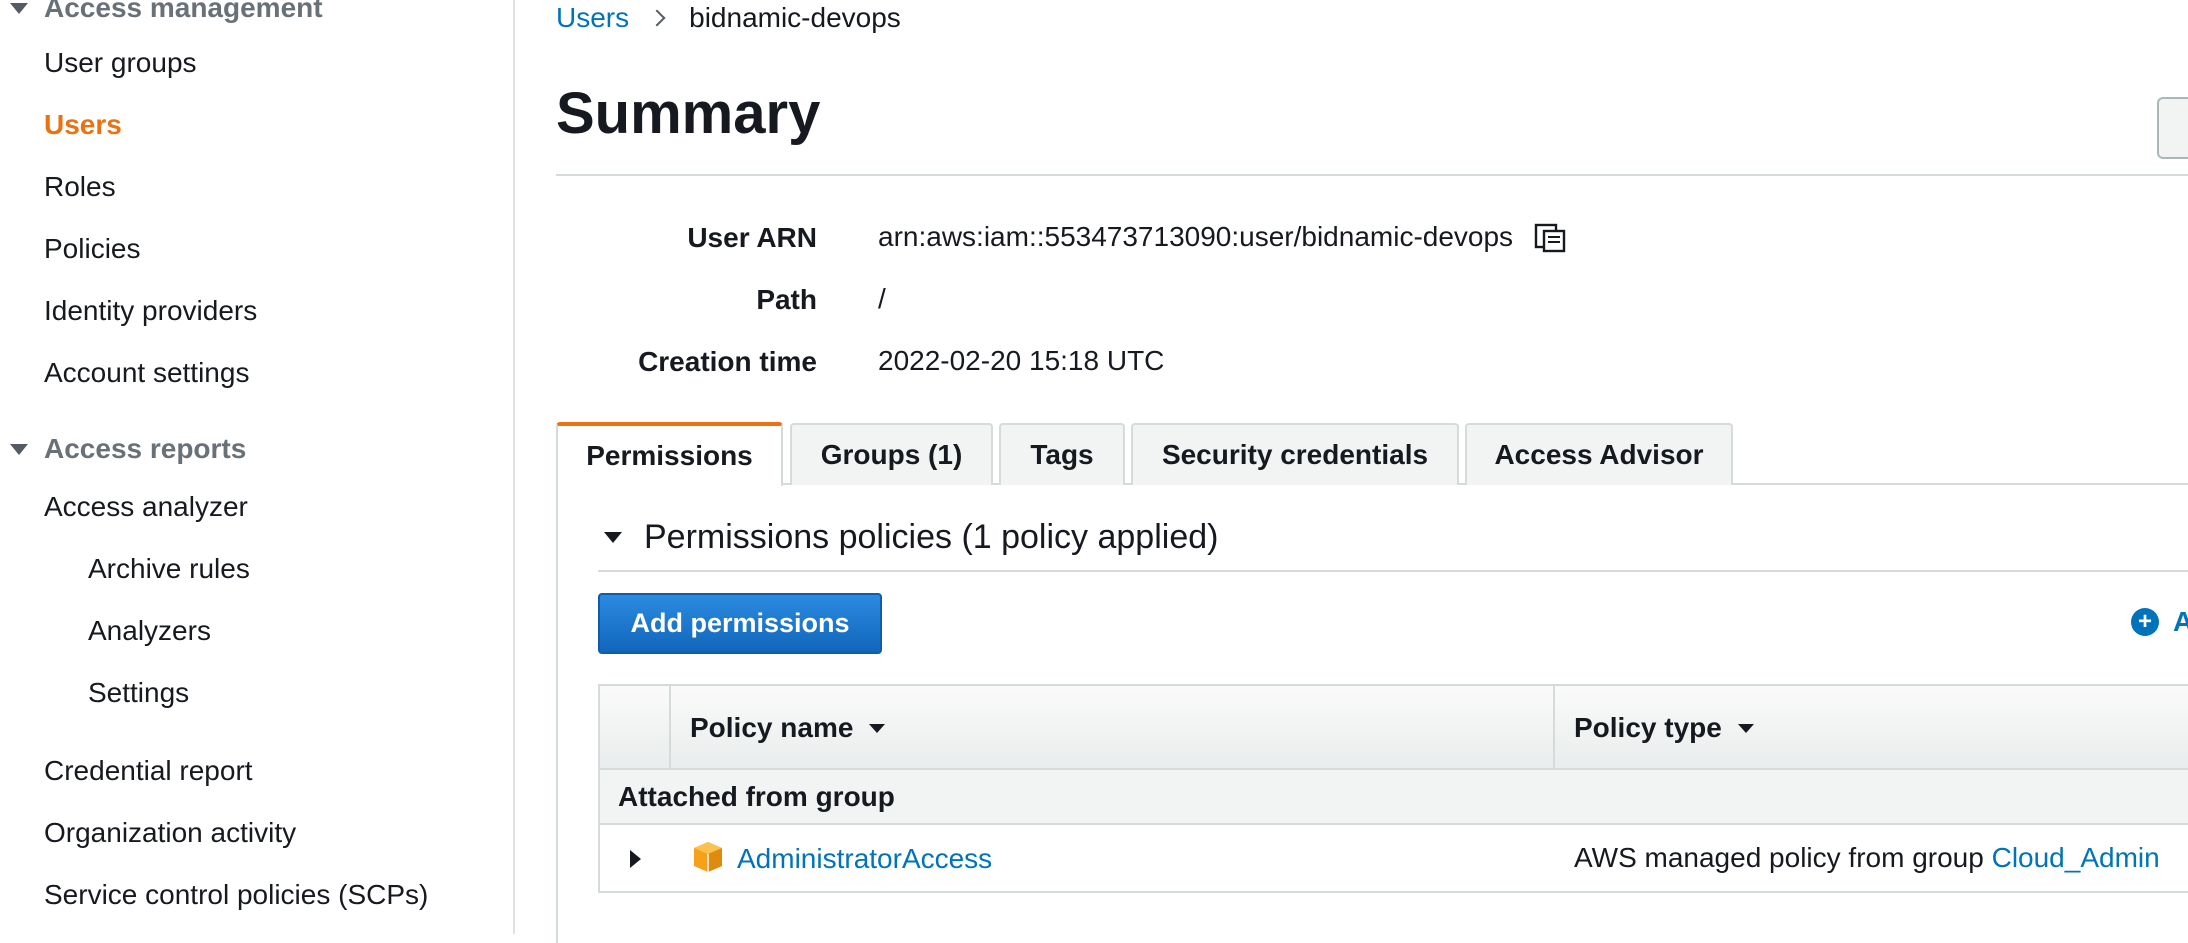  What do you see at coordinates (183, 11) in the screenshot?
I see `sidebar-section-label: Access management` at bounding box center [183, 11].